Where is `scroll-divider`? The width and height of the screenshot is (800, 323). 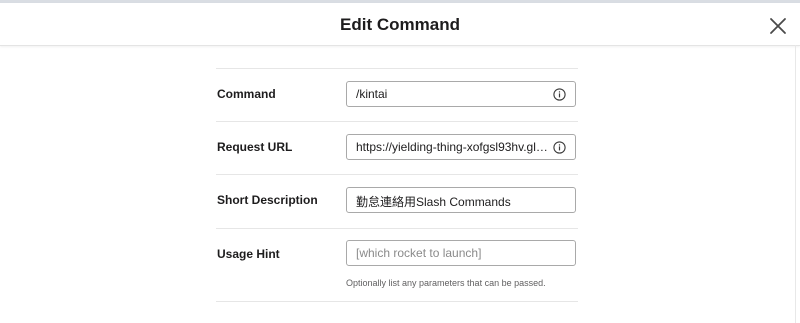 scroll-divider is located at coordinates (795, 184).